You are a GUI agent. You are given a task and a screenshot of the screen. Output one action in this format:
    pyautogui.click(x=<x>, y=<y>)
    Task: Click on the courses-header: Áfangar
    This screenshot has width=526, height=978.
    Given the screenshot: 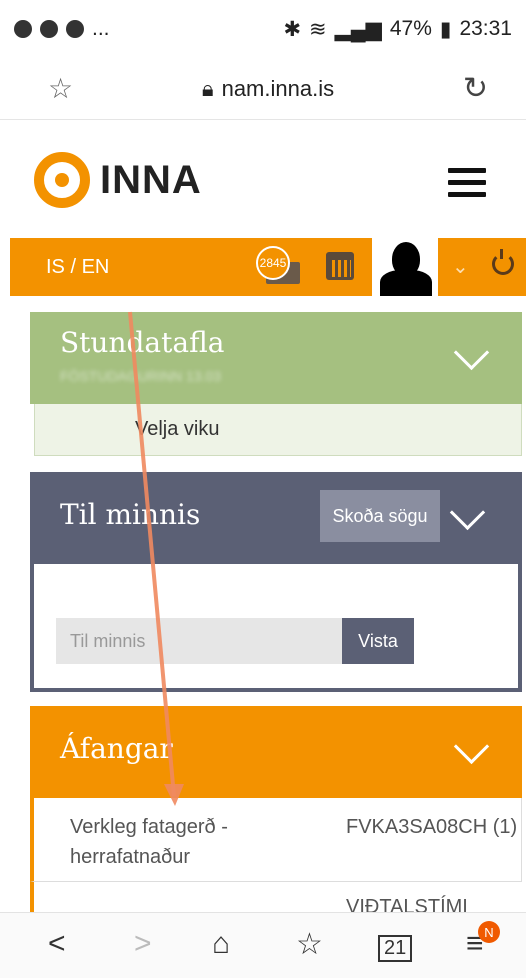 What is the action you would take?
    pyautogui.click(x=276, y=752)
    